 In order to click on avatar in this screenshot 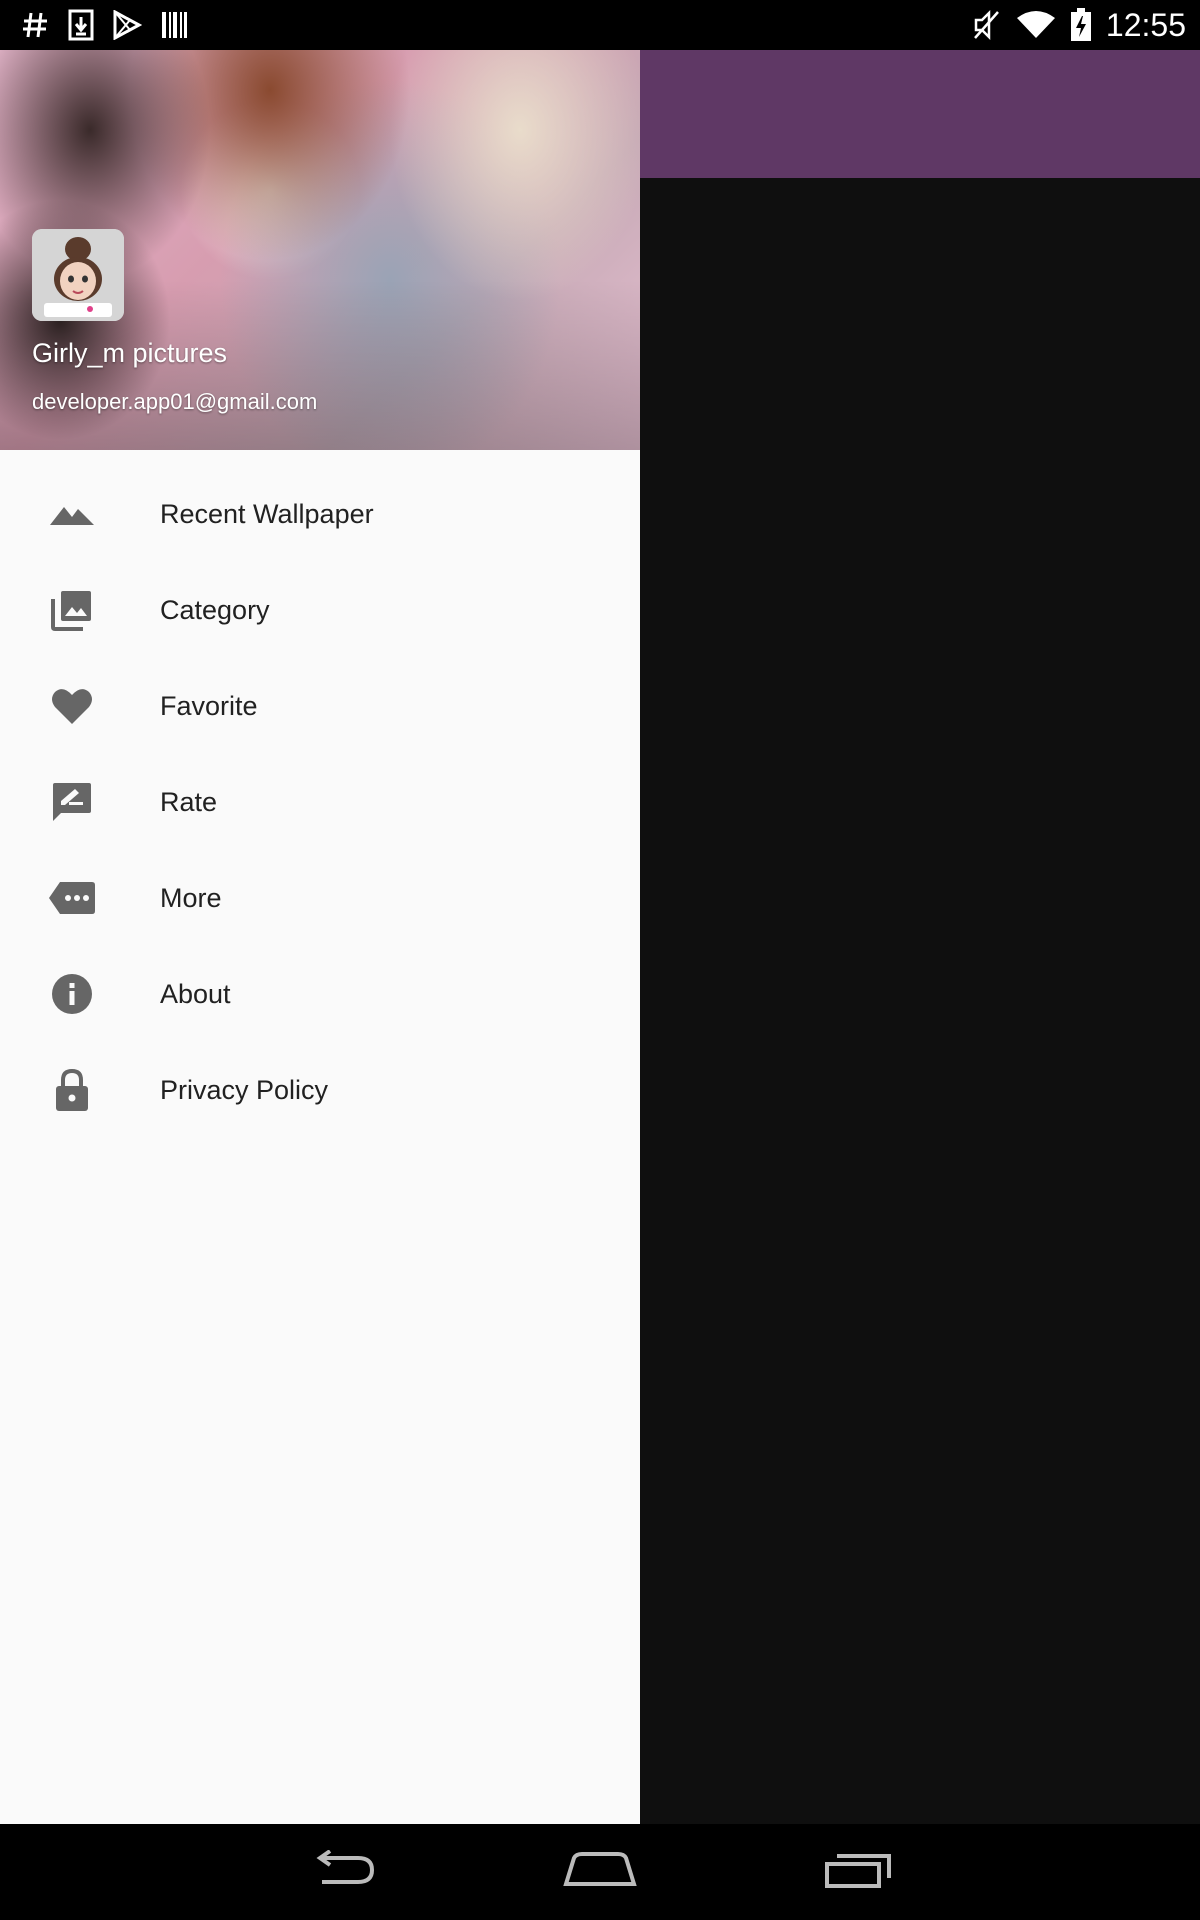, I will do `click(78, 275)`.